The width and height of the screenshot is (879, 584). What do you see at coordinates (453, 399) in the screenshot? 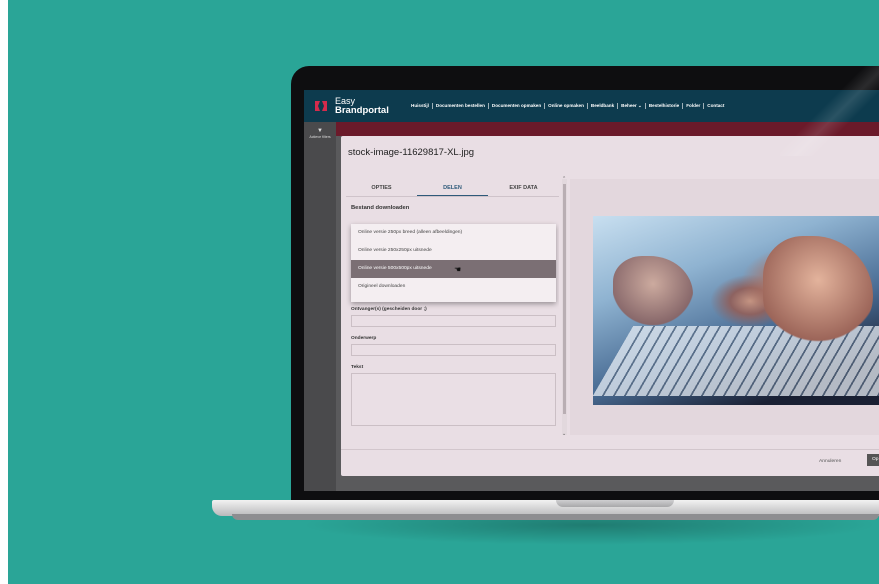
I see `text-field` at bounding box center [453, 399].